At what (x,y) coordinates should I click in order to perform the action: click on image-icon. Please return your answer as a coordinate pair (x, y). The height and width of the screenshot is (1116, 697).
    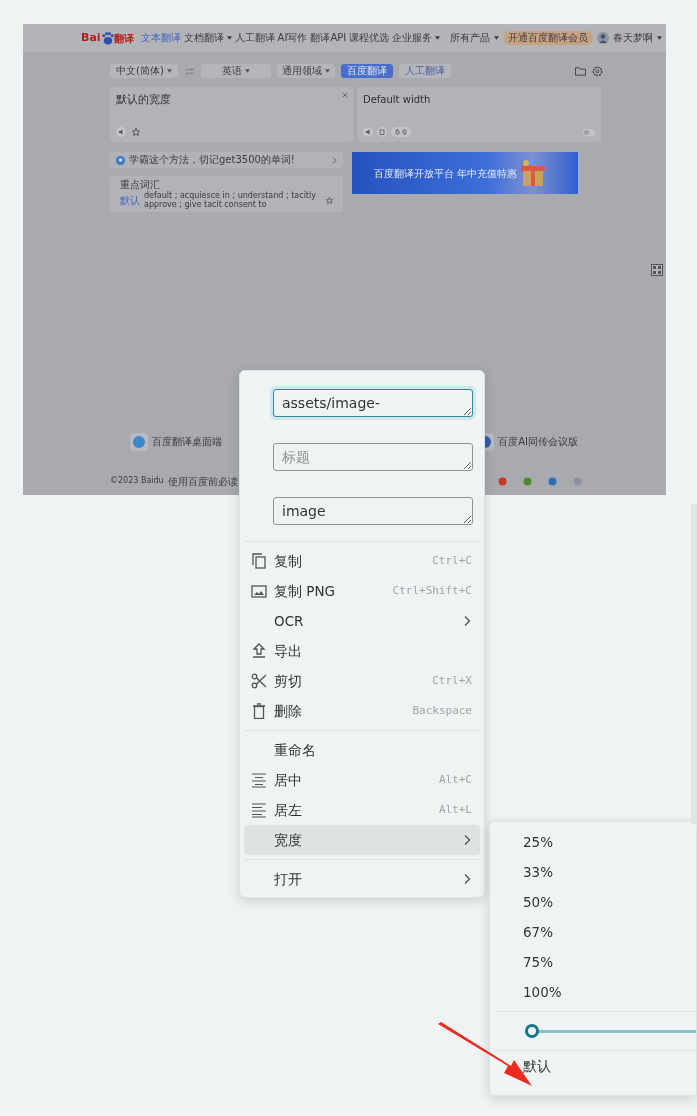
    Looking at the image, I should click on (259, 591).